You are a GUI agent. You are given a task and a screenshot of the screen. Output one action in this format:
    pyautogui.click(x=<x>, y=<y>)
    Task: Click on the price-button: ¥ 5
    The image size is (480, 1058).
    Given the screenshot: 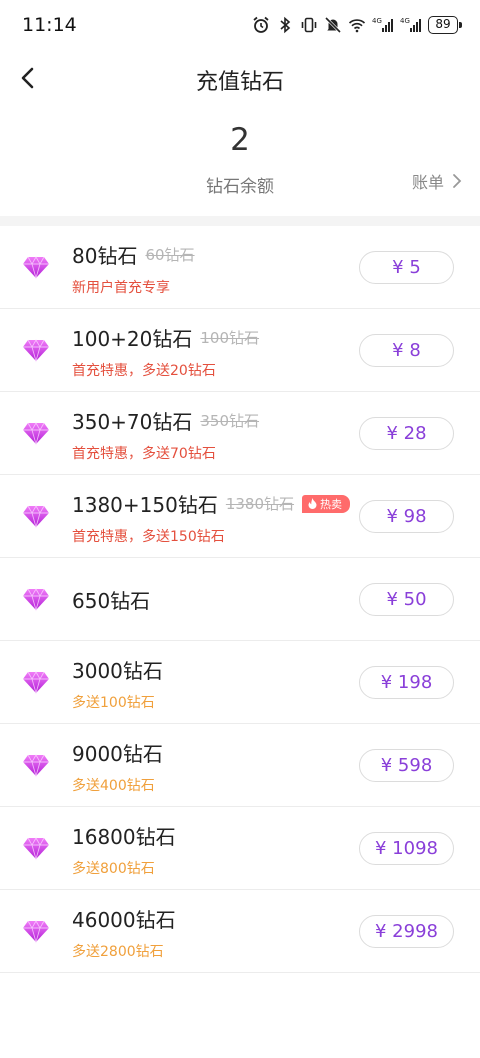 What is the action you would take?
    pyautogui.click(x=406, y=267)
    